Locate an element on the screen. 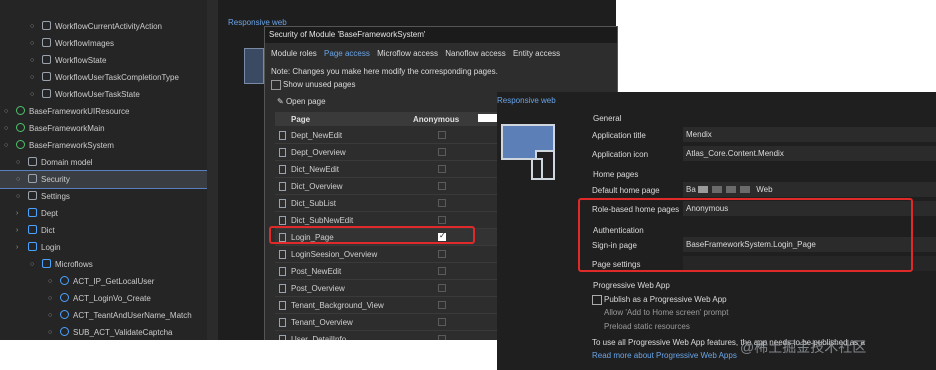 This screenshot has width=936, height=370. explorer-item-label: Domain model is located at coordinates (67, 162).